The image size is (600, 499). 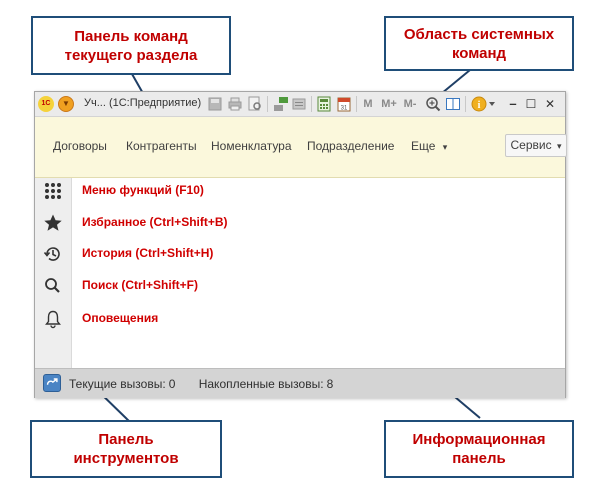 What do you see at coordinates (433, 104) in the screenshot?
I see `zoom-icon` at bounding box center [433, 104].